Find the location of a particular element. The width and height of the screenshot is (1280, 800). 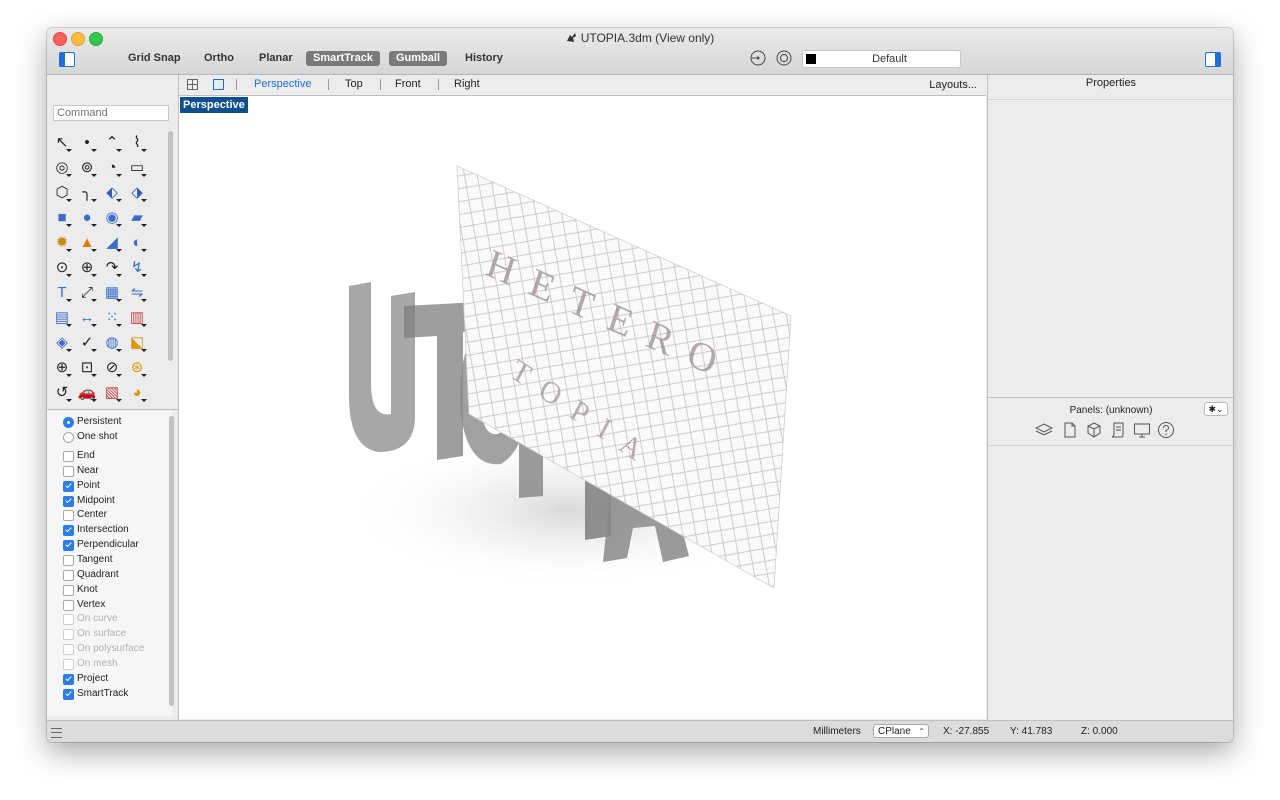

group-icon: ⊙ is located at coordinates (62, 267).